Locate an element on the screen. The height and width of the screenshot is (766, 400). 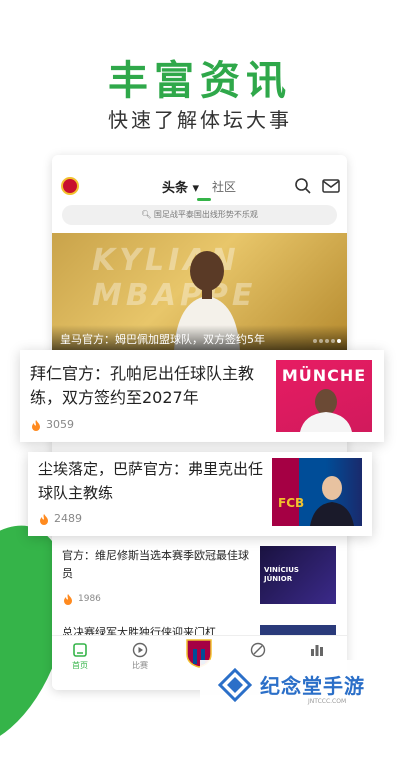
article-thumbnail: VINÍCIUS JÚNIOR is located at coordinates (298, 575).